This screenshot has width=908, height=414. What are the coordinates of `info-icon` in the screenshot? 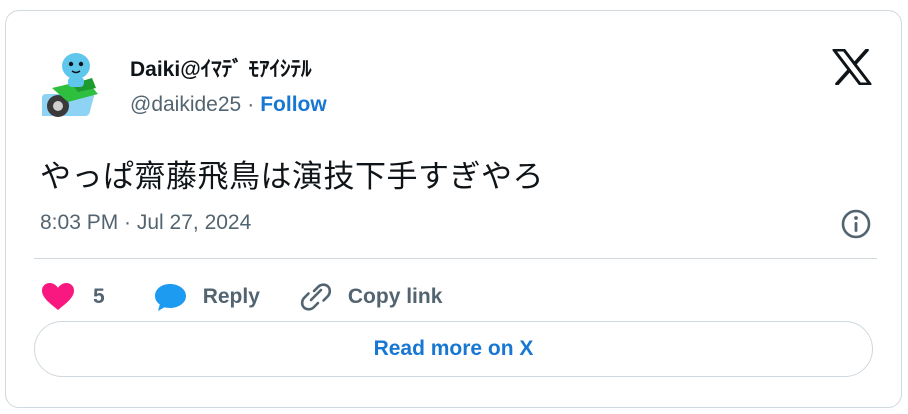 It's located at (856, 224).